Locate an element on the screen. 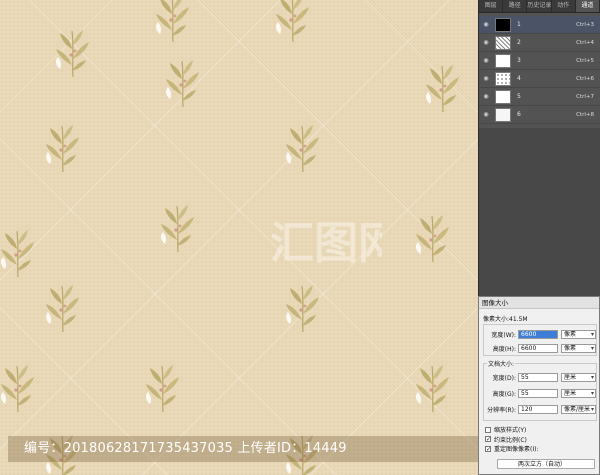 The width and height of the screenshot is (600, 475). channel-shortcut: Ctrl+7 is located at coordinates (585, 96).